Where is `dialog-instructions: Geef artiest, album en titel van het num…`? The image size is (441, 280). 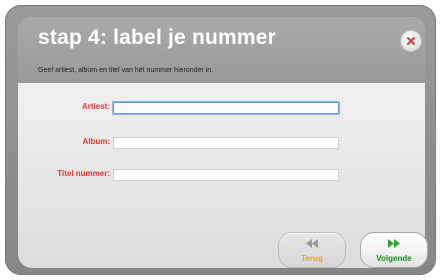
dialog-instructions: Geef artiest, album en titel van het num… is located at coordinates (126, 70).